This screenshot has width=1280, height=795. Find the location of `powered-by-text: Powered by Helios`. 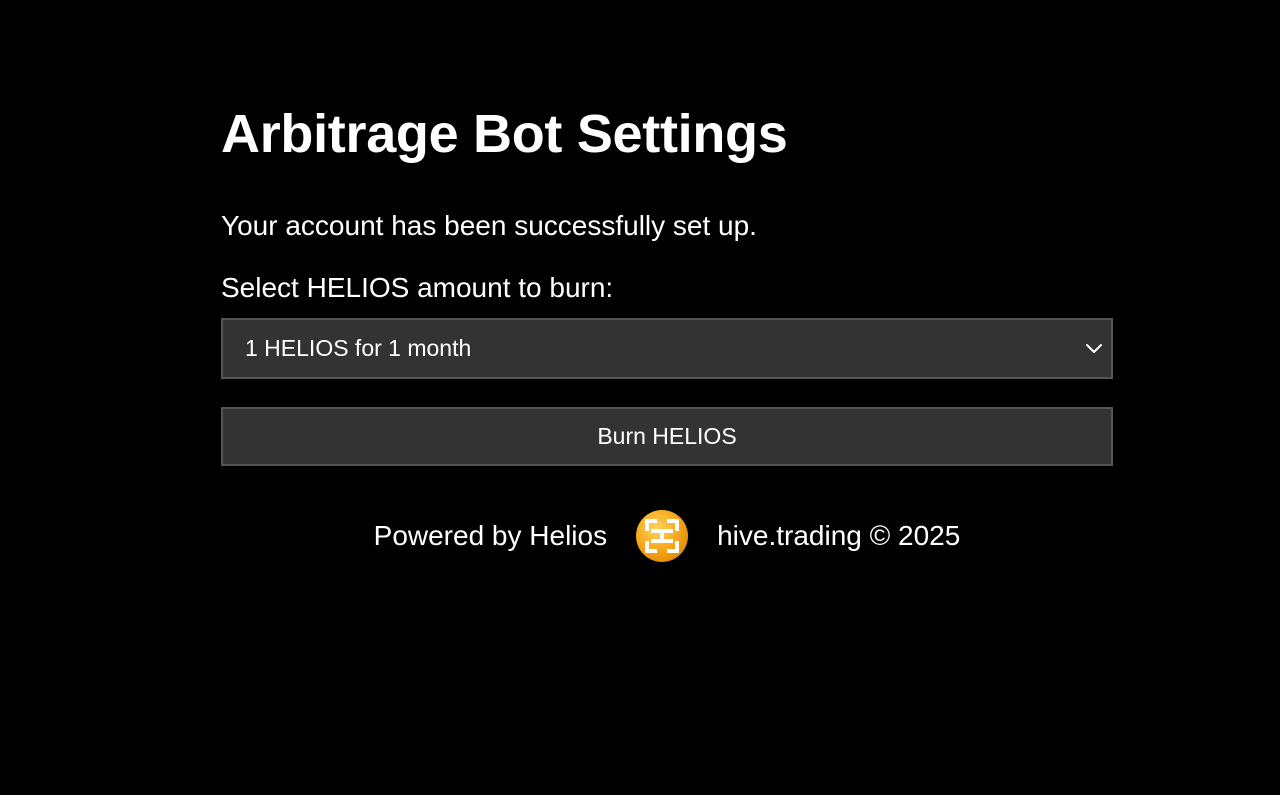

powered-by-text: Powered by Helios is located at coordinates (490, 535).